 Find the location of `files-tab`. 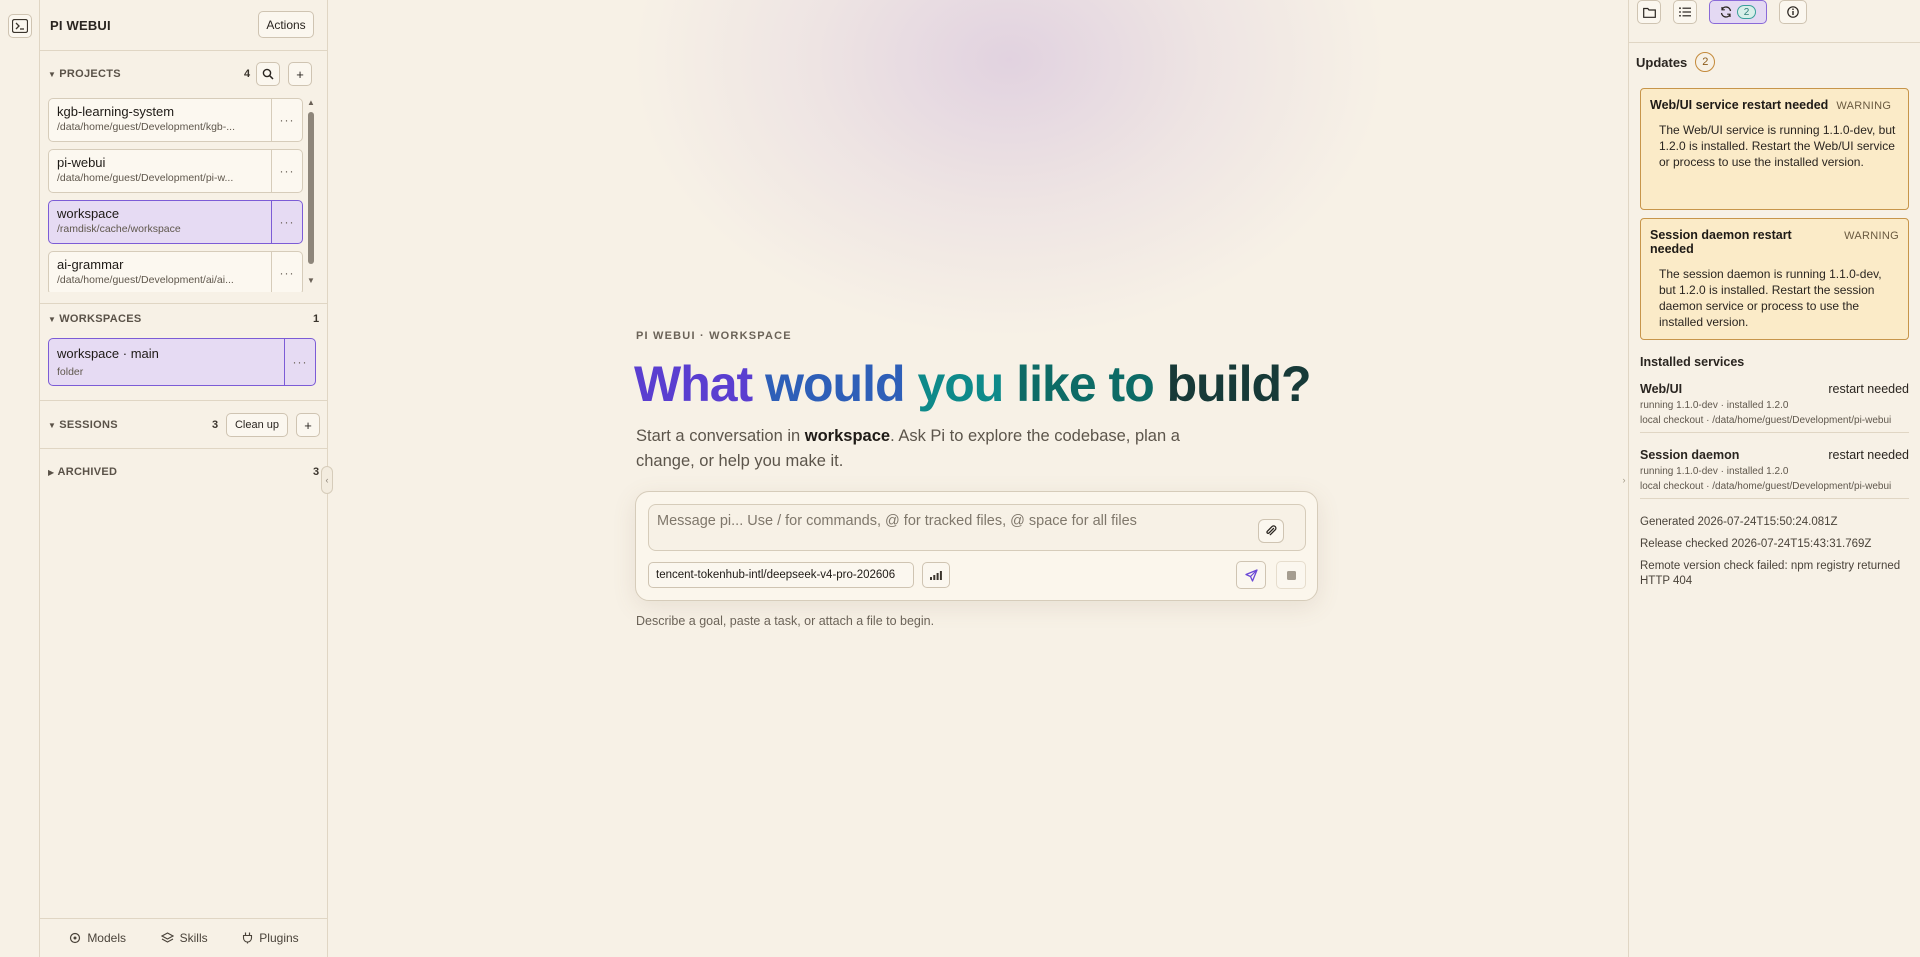

files-tab is located at coordinates (1649, 12).